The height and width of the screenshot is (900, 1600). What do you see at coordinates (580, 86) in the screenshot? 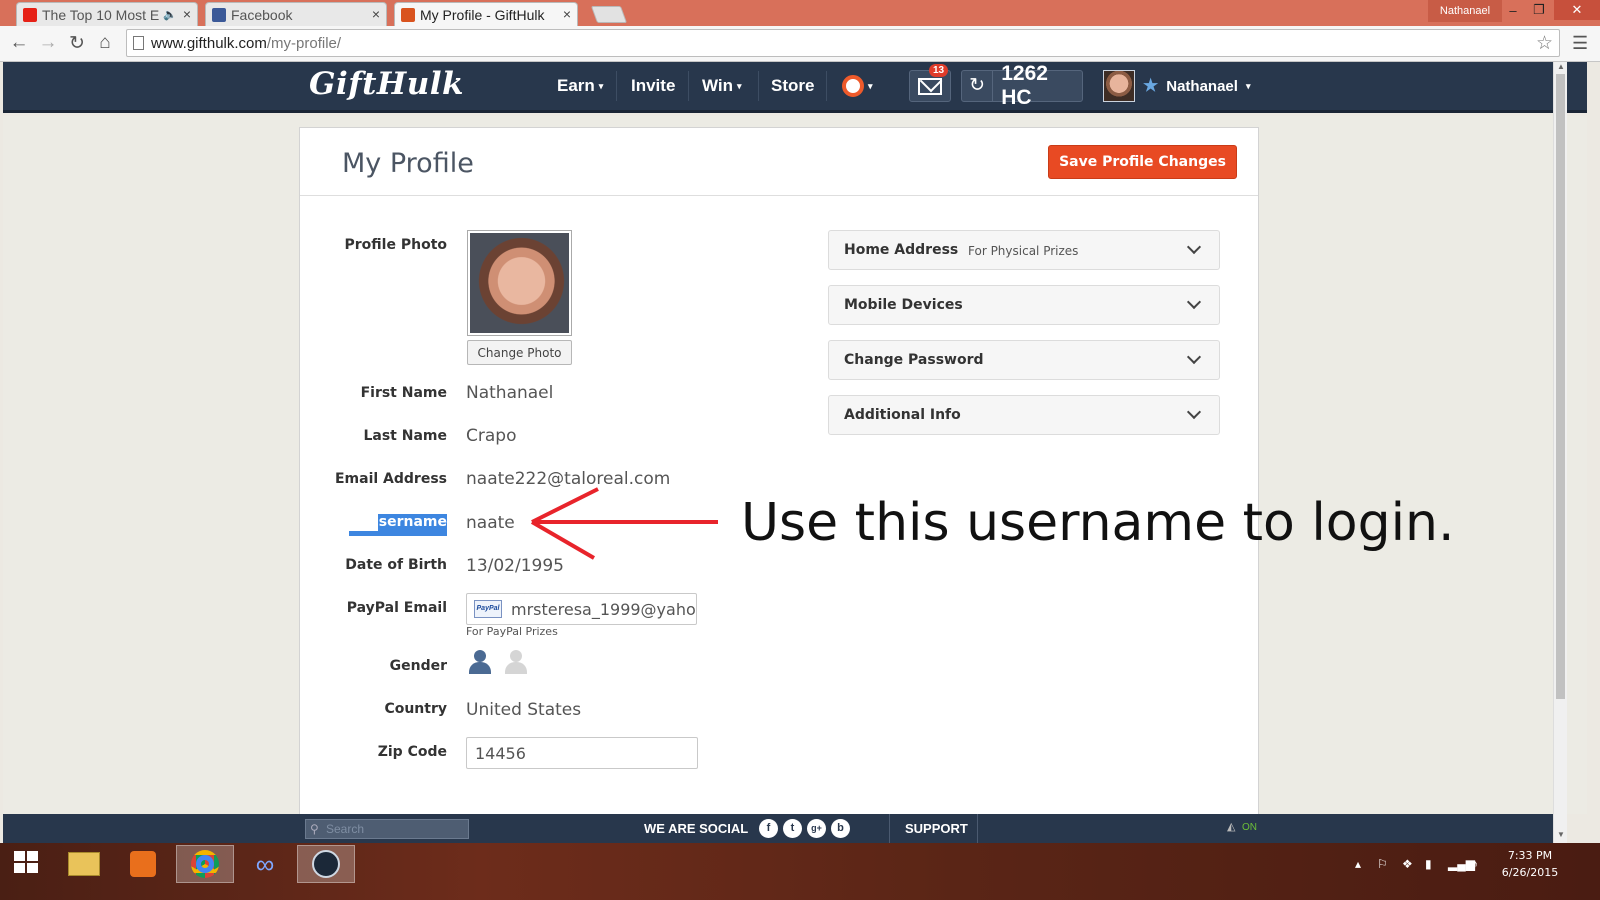
I see `nav-earn: Earn ▾` at bounding box center [580, 86].